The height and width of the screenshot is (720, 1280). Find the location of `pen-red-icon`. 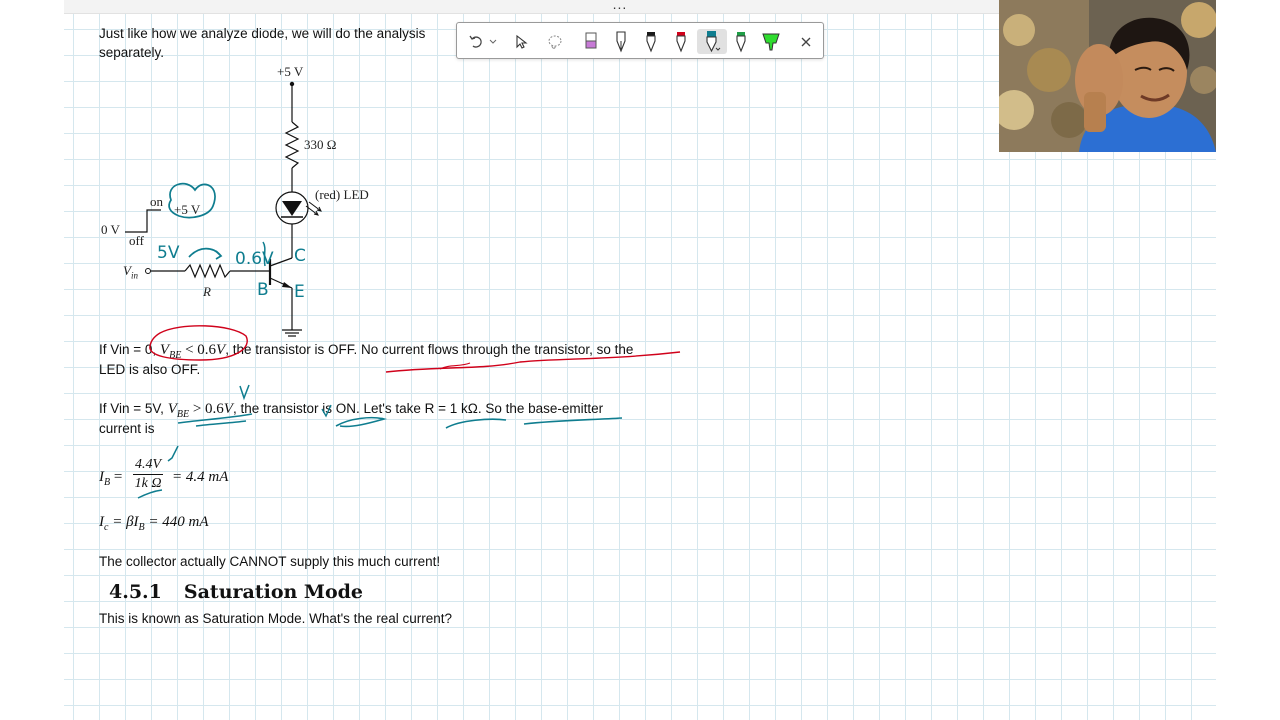

pen-red-icon is located at coordinates (681, 41).